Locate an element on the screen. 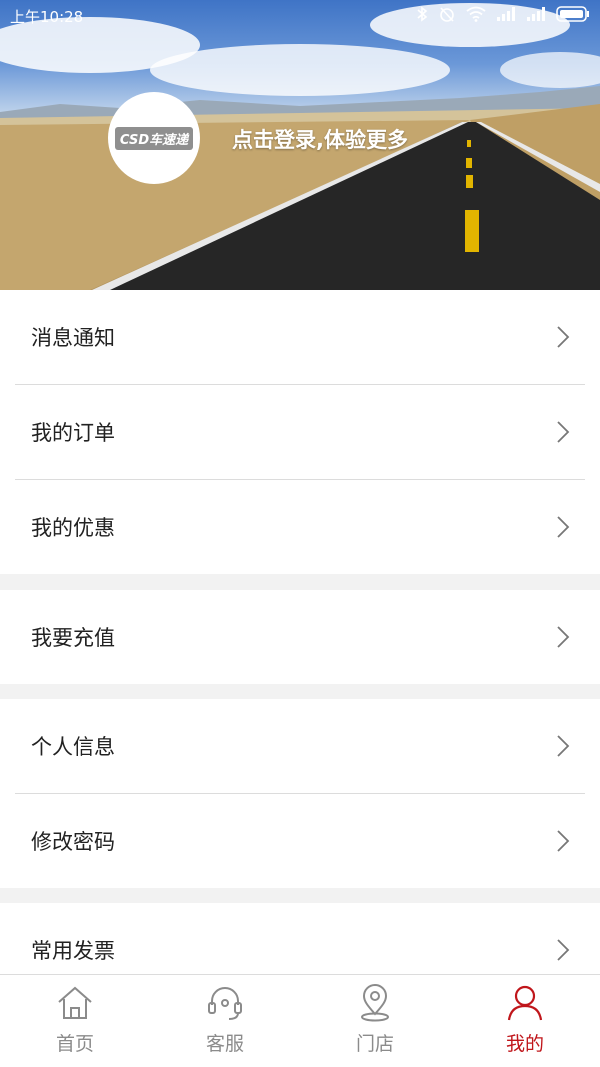 This screenshot has height=1067, width=600. menu-item-label: 我要充值 is located at coordinates (73, 638).